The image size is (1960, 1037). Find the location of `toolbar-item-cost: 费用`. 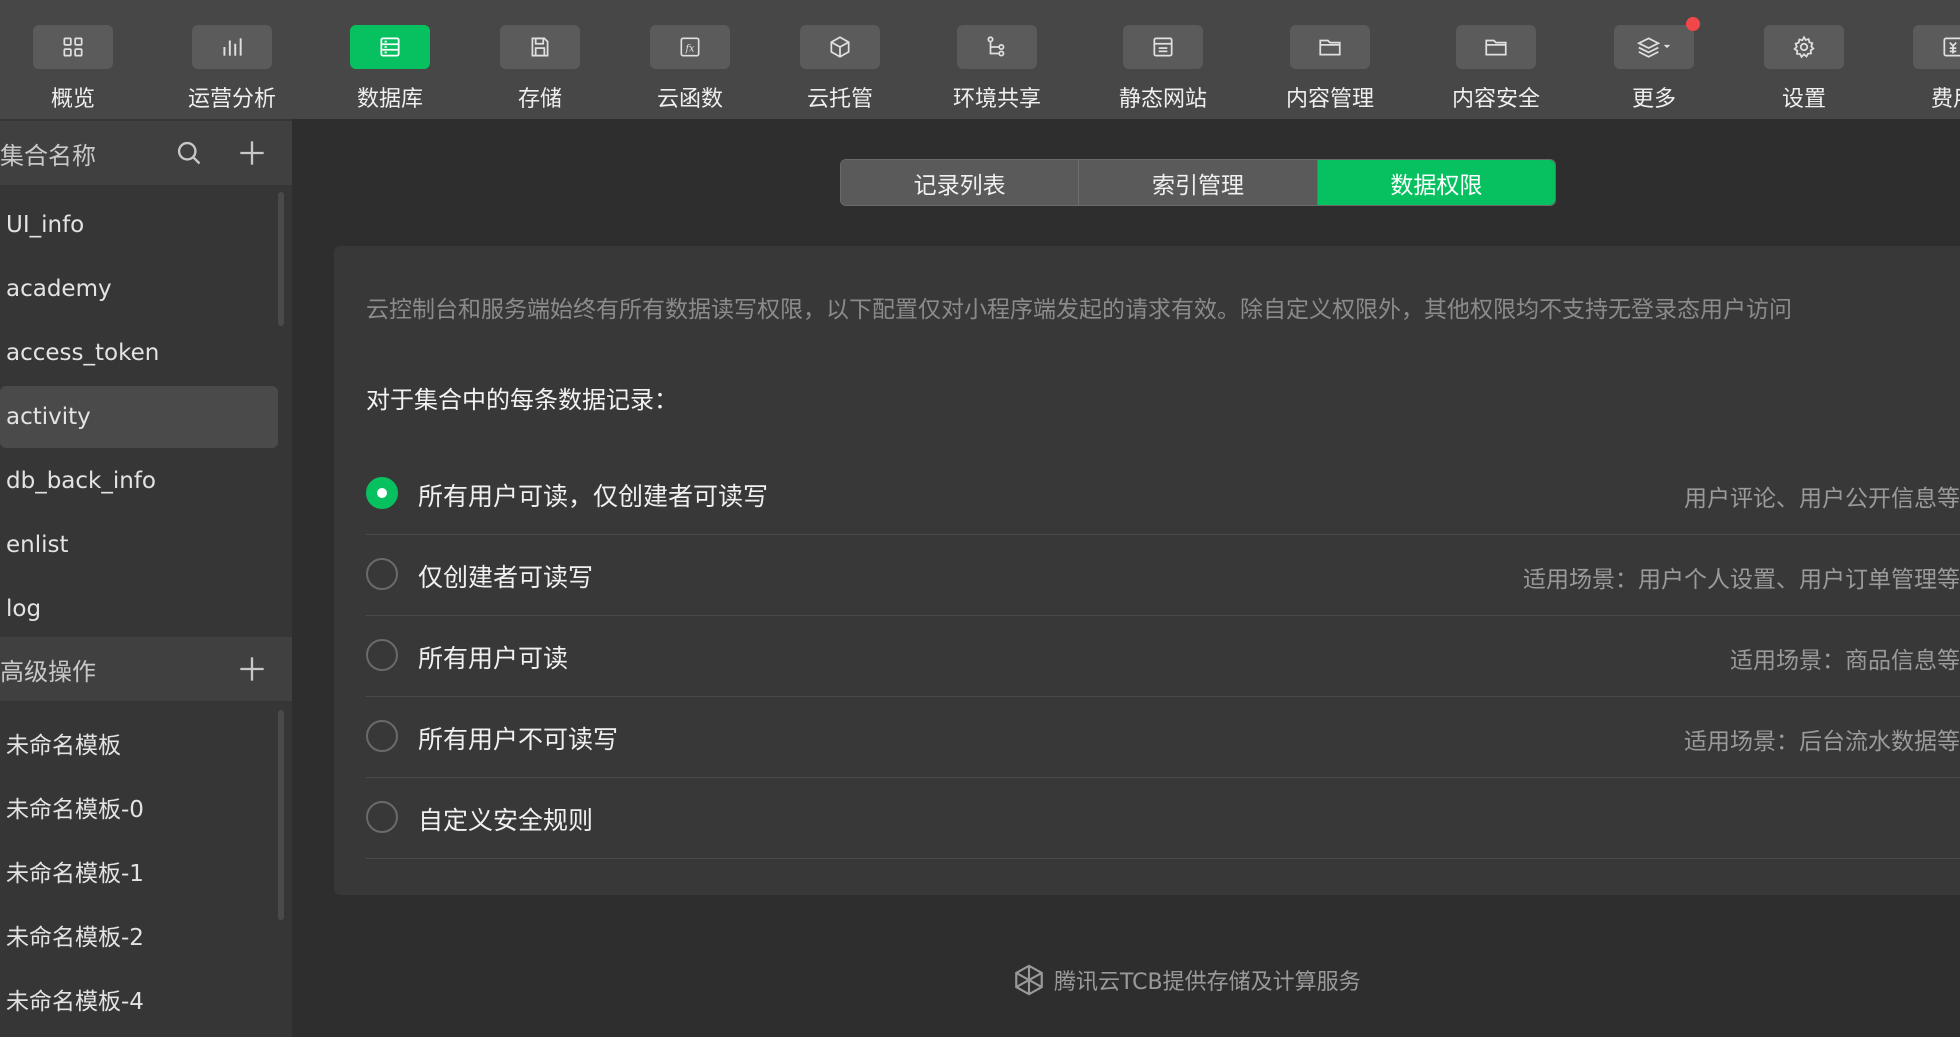

toolbar-item-cost: 费用 is located at coordinates (1919, 59).